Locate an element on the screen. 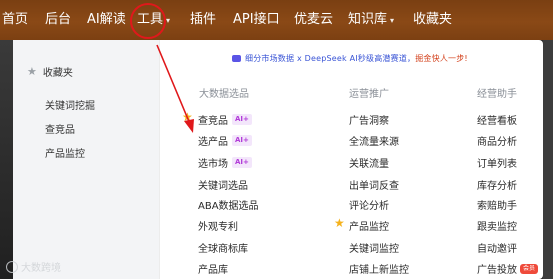 This screenshot has height=279, width=553. watermark-logo-icon is located at coordinates (12, 266).